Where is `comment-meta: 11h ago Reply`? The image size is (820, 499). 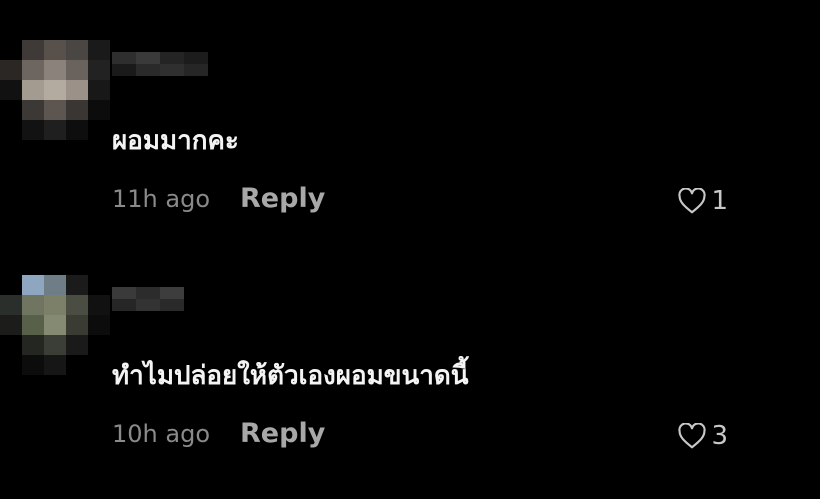
comment-meta: 11h ago Reply is located at coordinates (218, 198).